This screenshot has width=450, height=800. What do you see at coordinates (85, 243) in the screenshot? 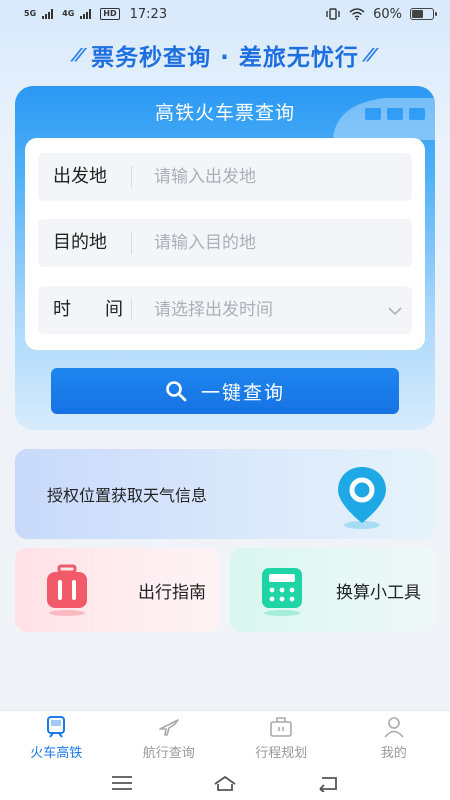
I see `destination-label: 目的地` at bounding box center [85, 243].